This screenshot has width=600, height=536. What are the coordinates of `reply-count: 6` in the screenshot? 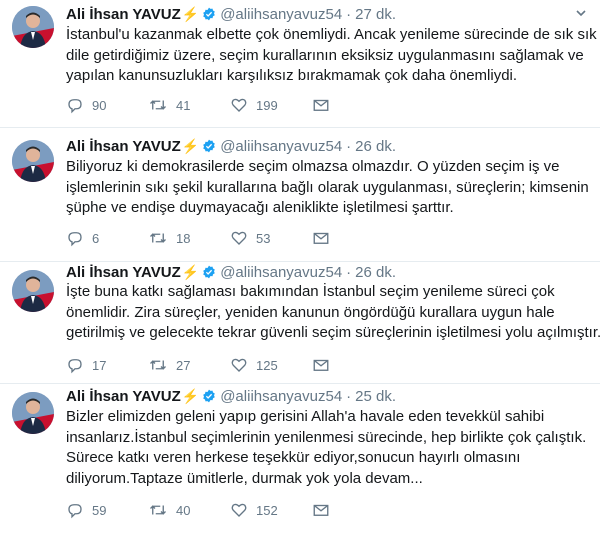 It's located at (96, 238).